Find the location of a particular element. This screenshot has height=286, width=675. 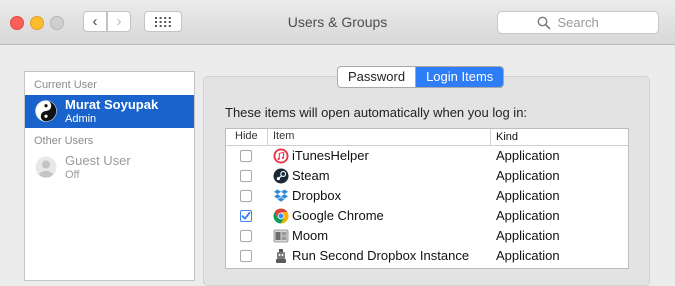

current-user-role: Admin is located at coordinates (81, 119).